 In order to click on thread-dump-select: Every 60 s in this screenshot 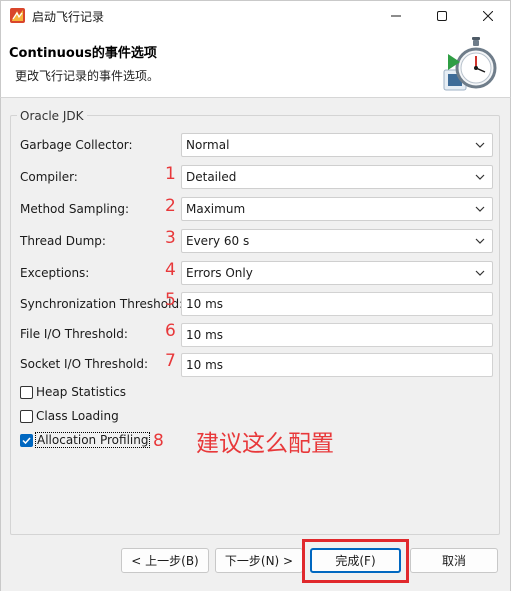, I will do `click(337, 241)`.